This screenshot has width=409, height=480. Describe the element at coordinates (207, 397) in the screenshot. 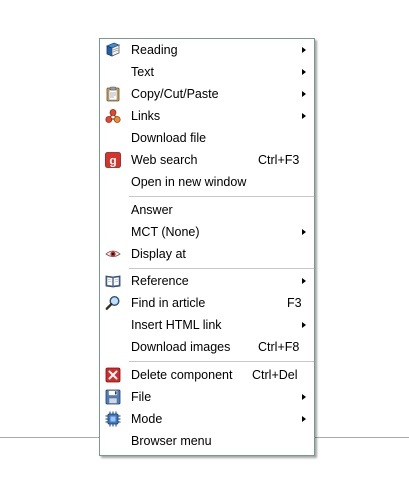

I see `menu-item-file: File` at that location.